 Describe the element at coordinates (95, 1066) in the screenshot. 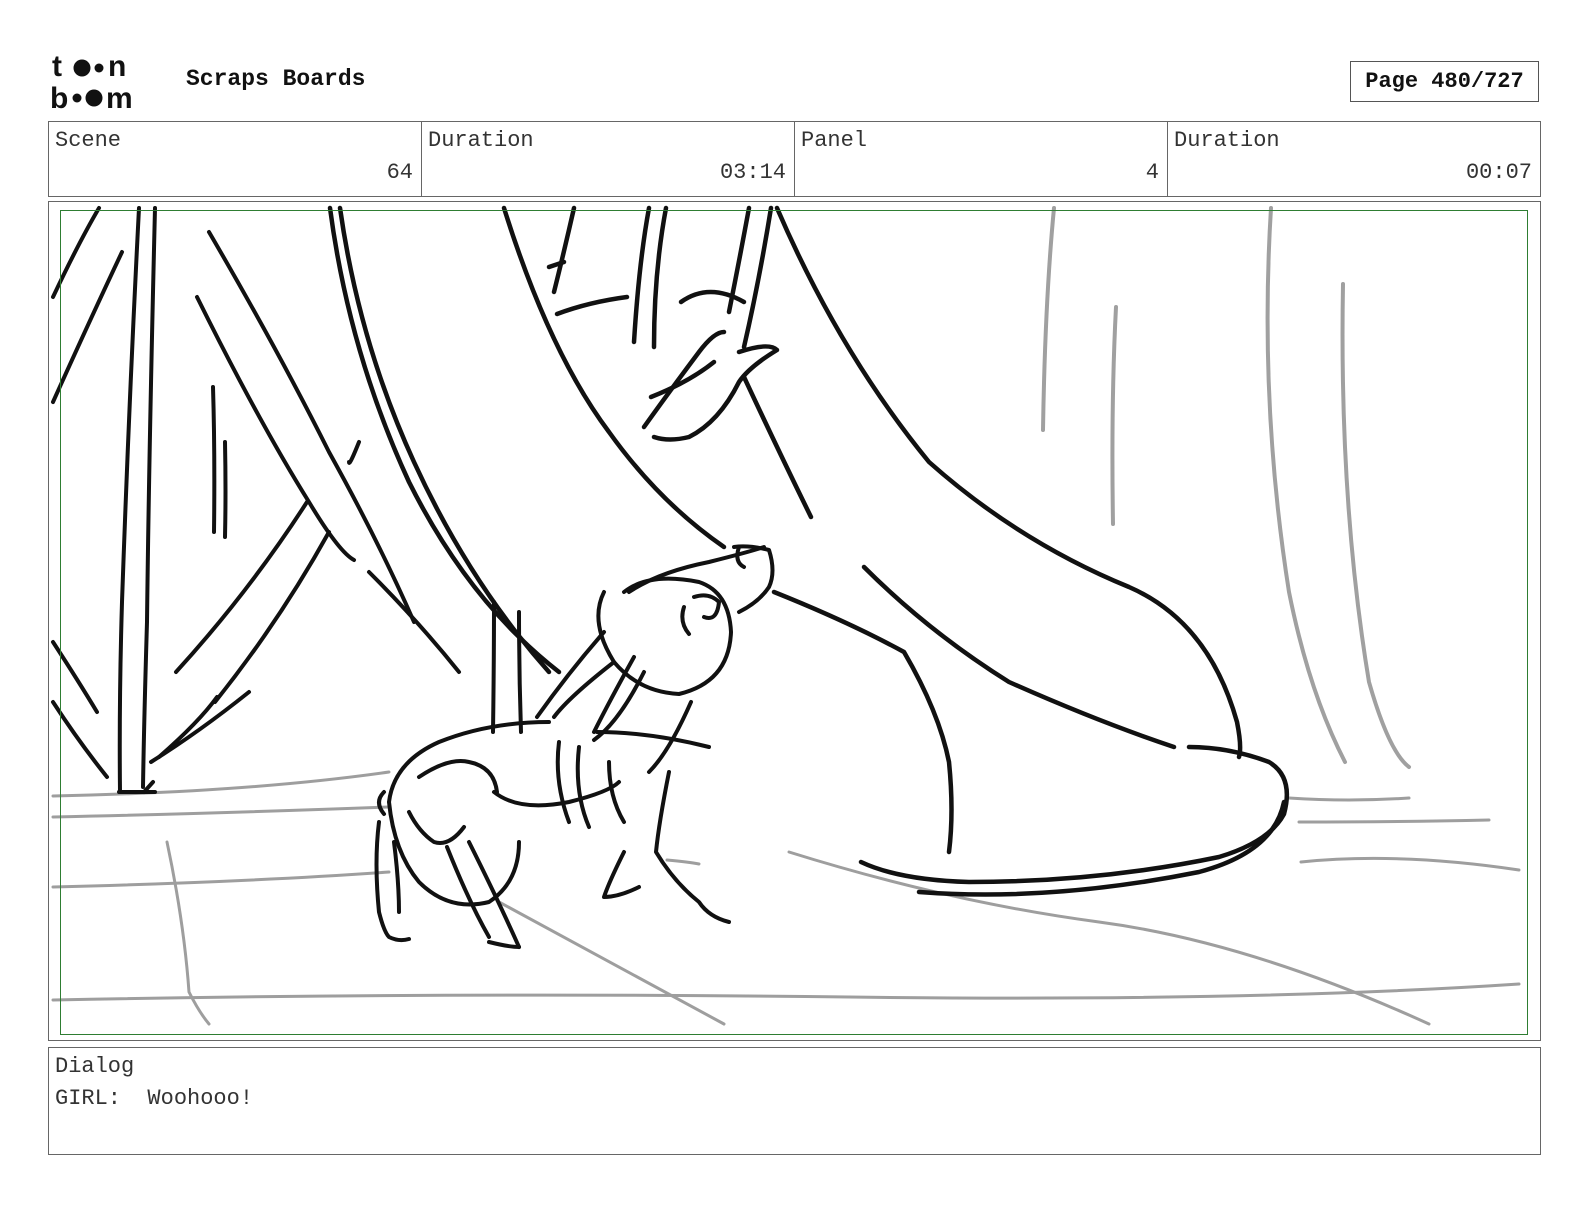

I see `dialog-label: Dialog` at that location.